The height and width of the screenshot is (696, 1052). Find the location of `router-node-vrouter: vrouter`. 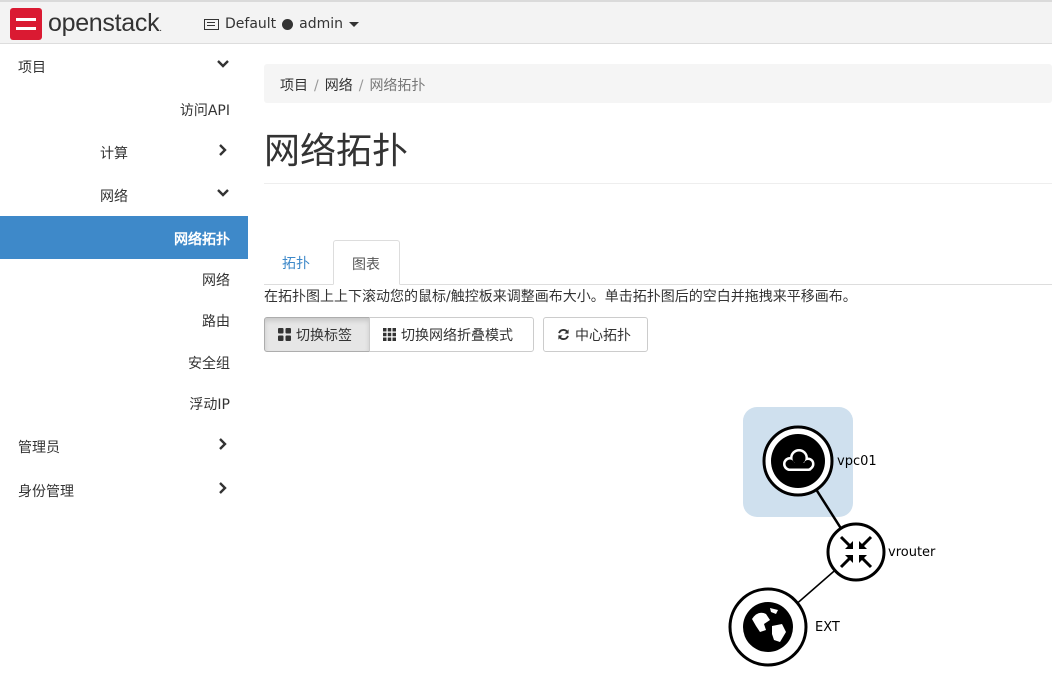

router-node-vrouter: vrouter is located at coordinates (881, 552).